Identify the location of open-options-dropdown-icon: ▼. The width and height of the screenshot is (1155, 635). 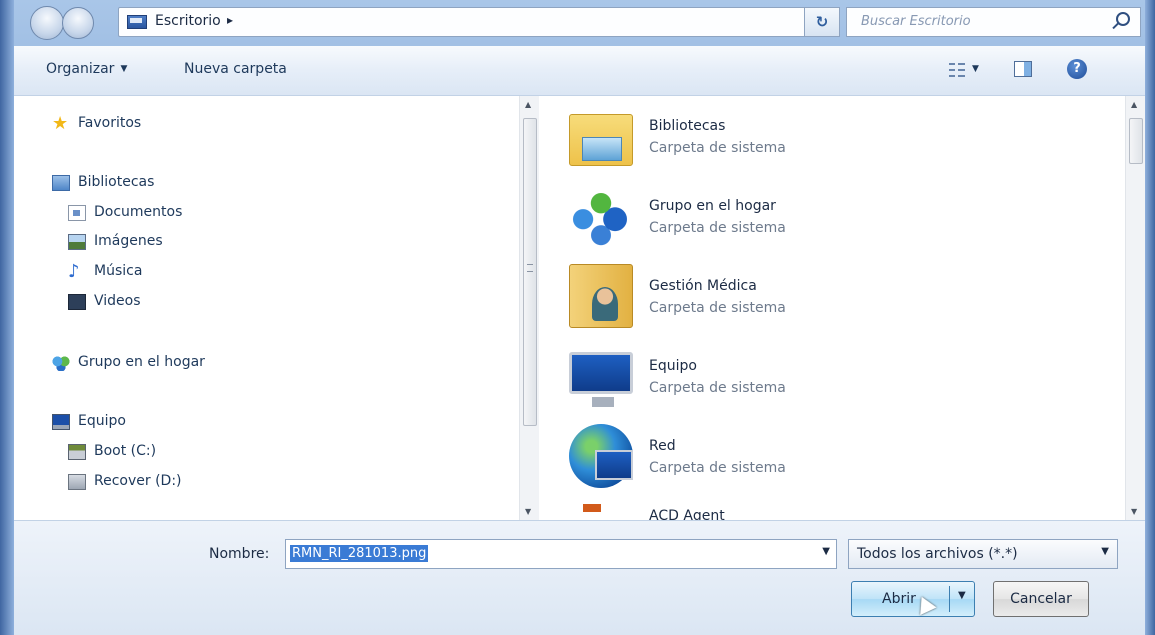
(962, 595).